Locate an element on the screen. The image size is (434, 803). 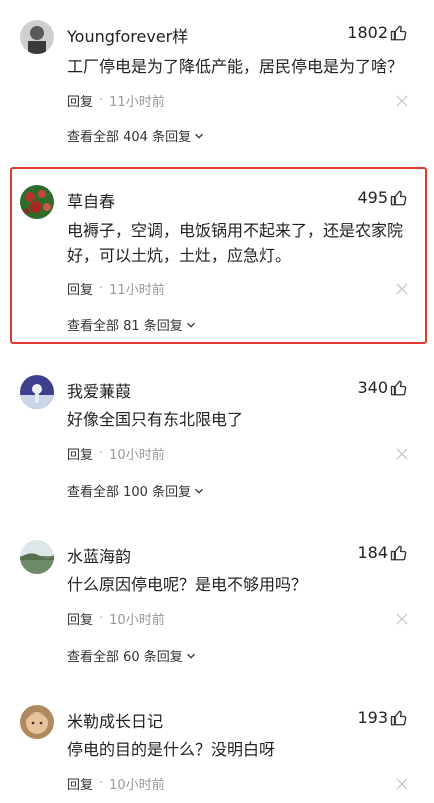
like-button: 184 is located at coordinates (382, 552).